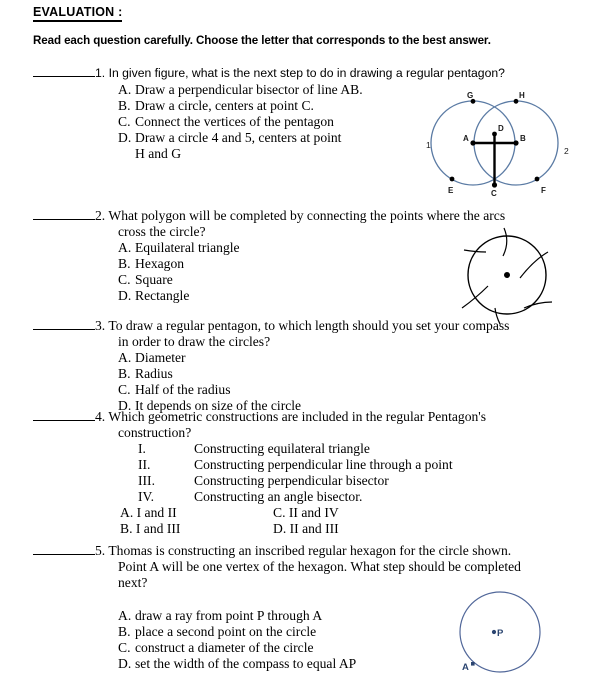 Image resolution: width=612 pixels, height=697 pixels. I want to click on point-d-label: D, so click(501, 128).